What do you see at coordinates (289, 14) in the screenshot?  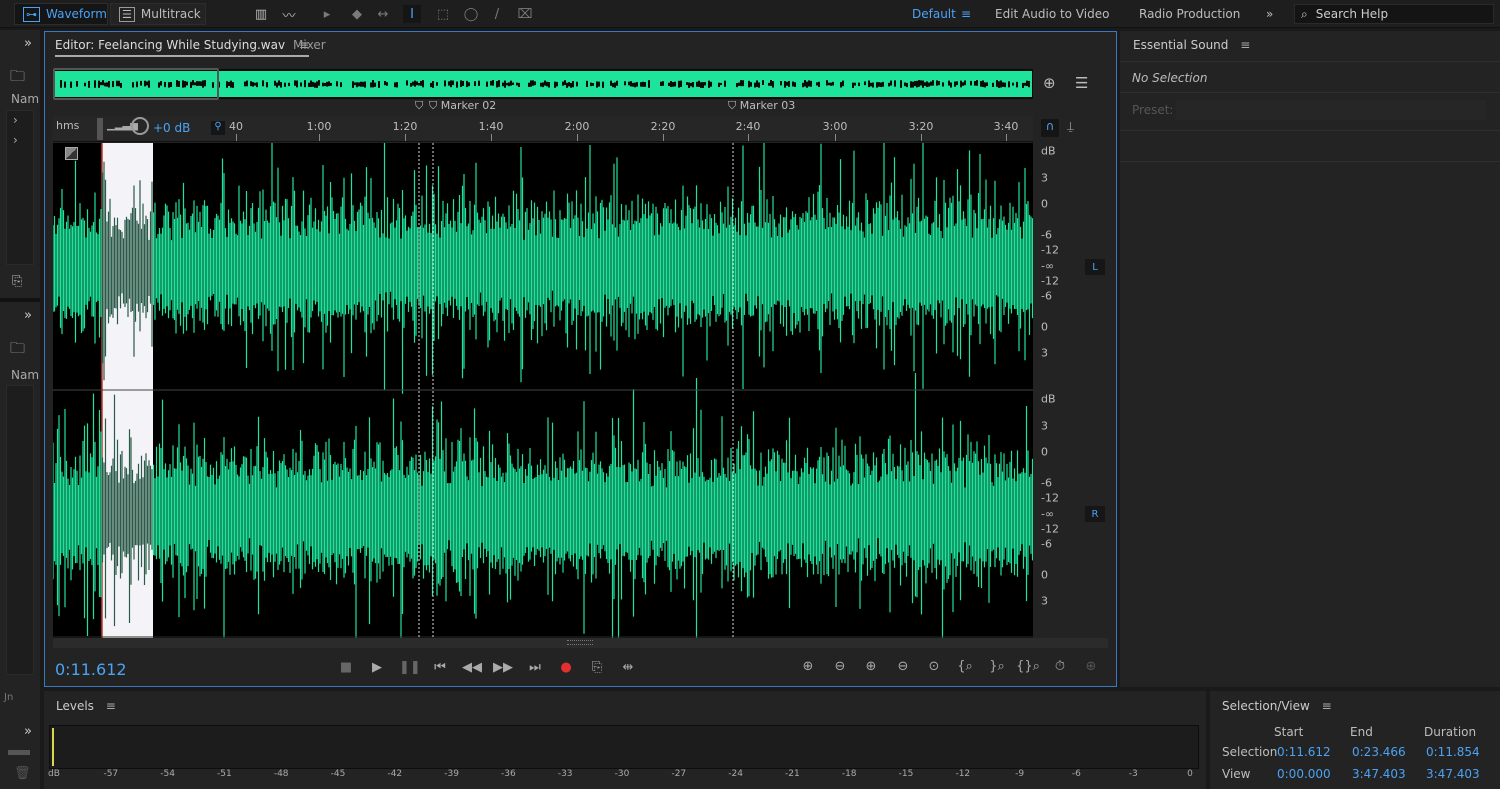 I see `spectral-pitch-icon: 〰` at bounding box center [289, 14].